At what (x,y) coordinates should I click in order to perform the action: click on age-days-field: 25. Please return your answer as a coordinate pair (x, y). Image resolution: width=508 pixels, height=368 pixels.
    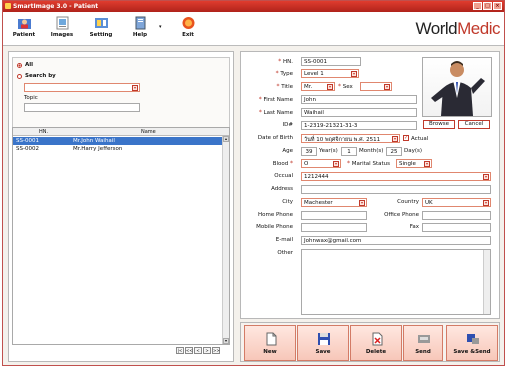
    Looking at the image, I should click on (394, 151).